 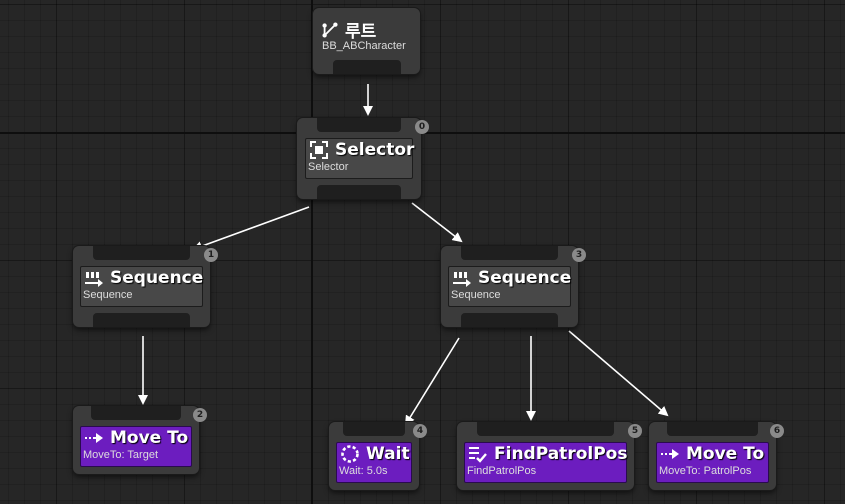 What do you see at coordinates (561, 454) in the screenshot?
I see `find-patrol-pos-title: FindPatrolPos` at bounding box center [561, 454].